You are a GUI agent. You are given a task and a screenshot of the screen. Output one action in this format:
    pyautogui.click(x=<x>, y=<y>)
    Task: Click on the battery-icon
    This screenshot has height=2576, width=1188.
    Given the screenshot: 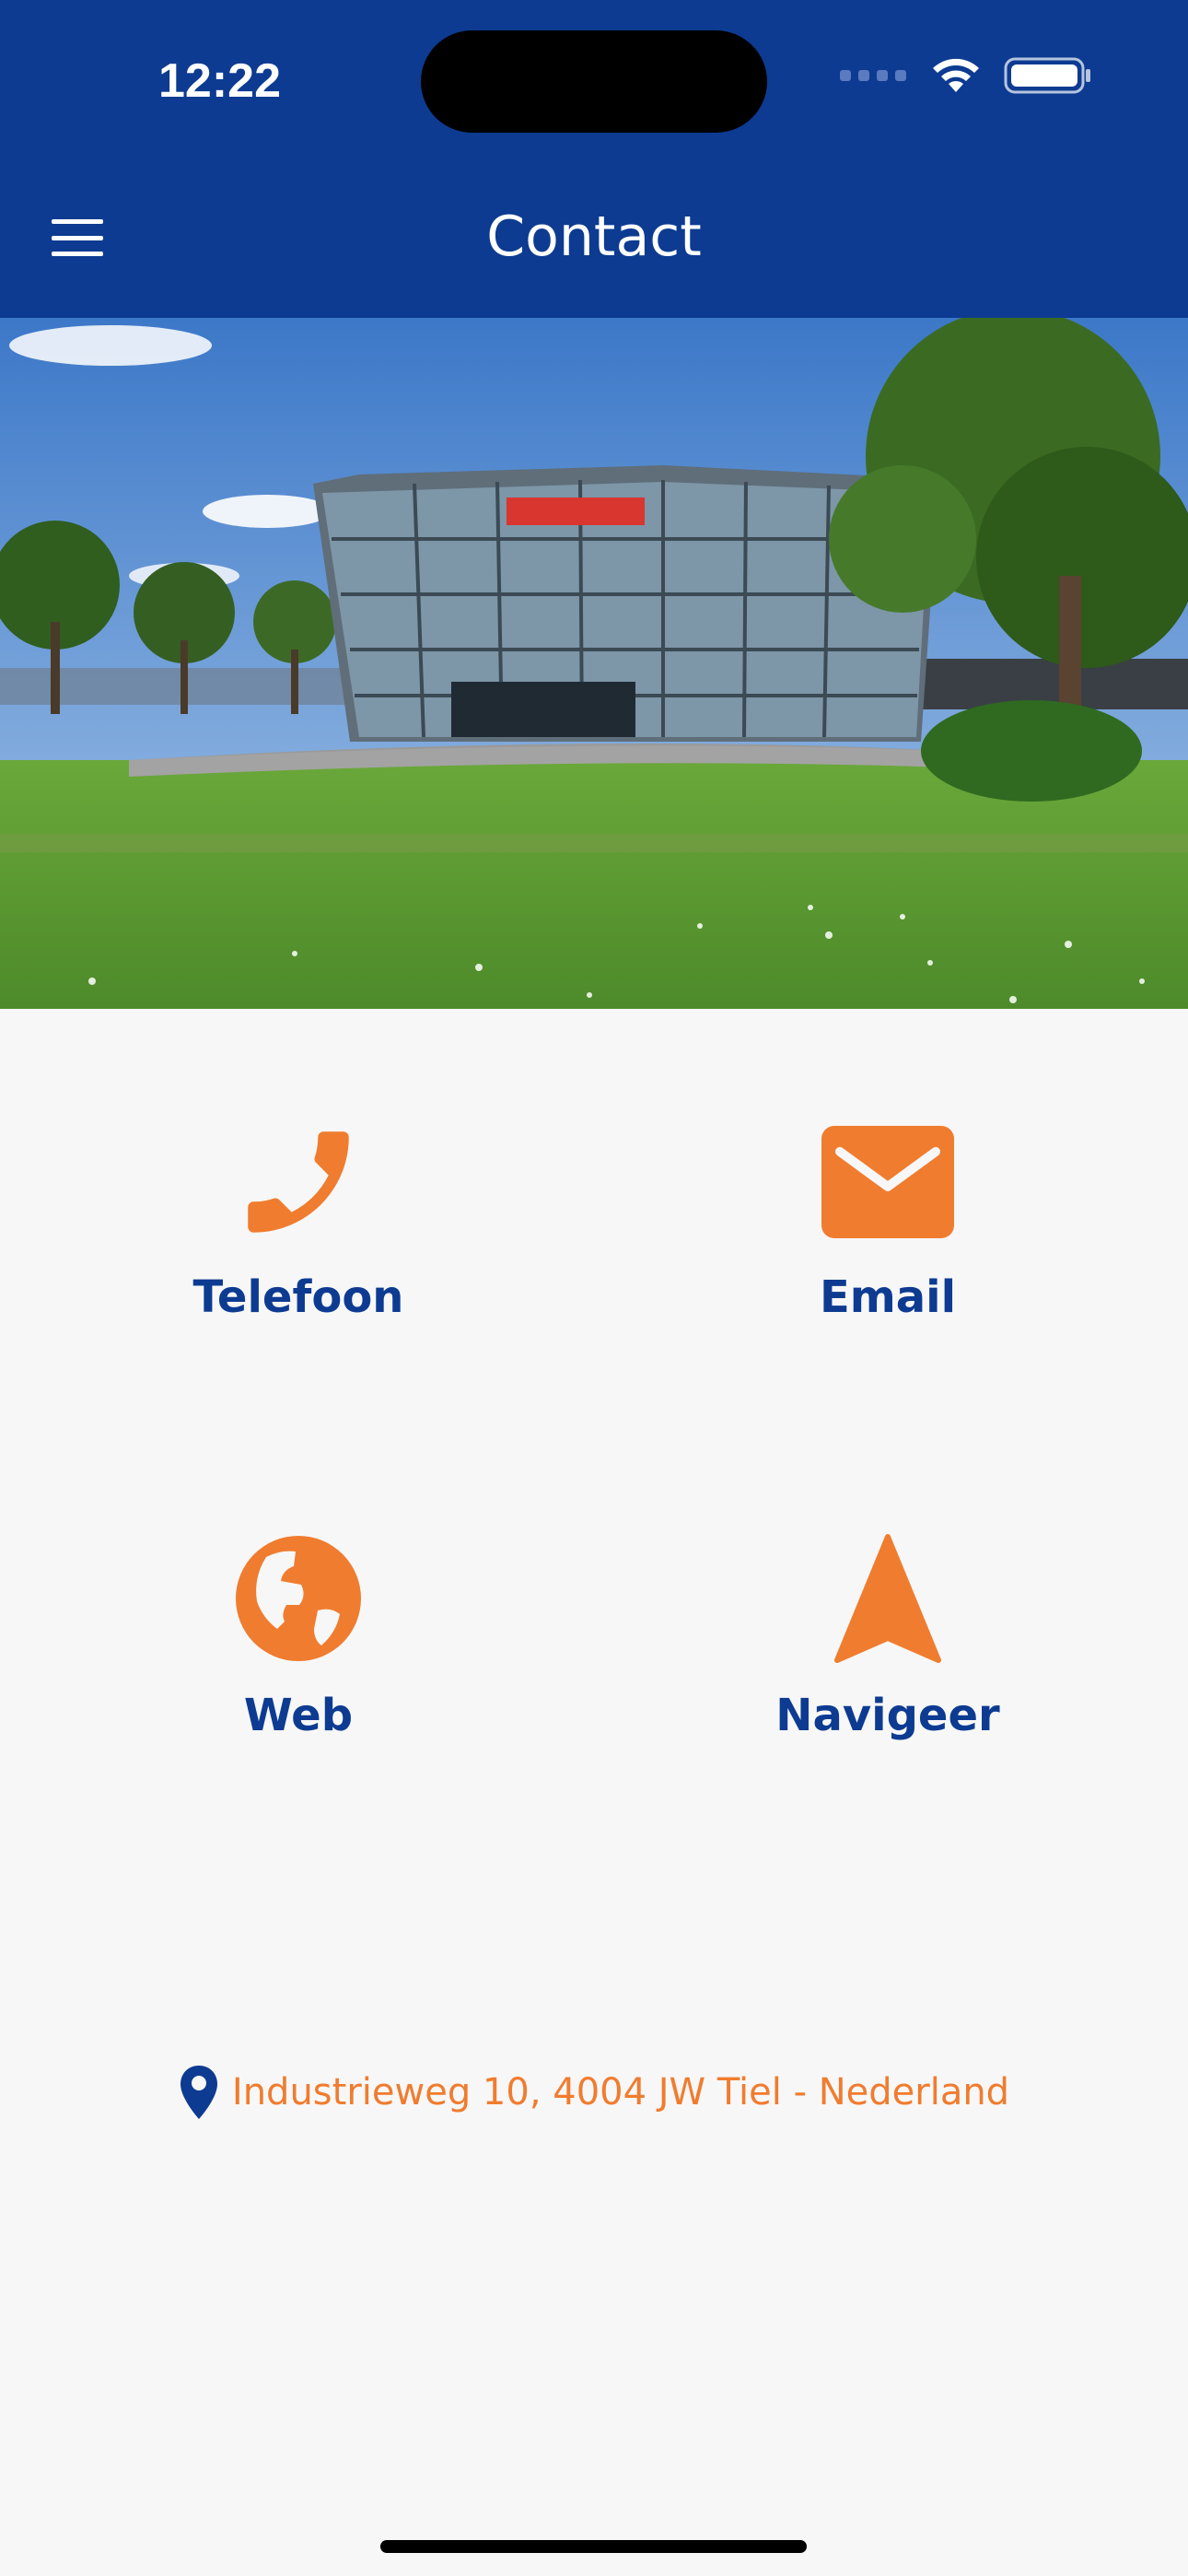 What is the action you would take?
    pyautogui.click(x=1047, y=75)
    